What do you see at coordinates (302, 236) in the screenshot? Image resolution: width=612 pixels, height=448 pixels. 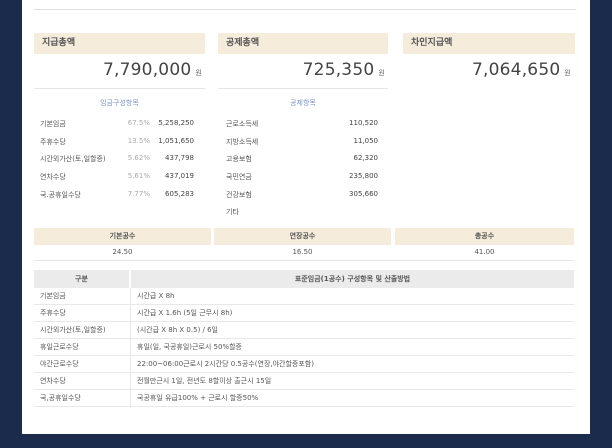 I see `extended-hours-header: 연장공수` at bounding box center [302, 236].